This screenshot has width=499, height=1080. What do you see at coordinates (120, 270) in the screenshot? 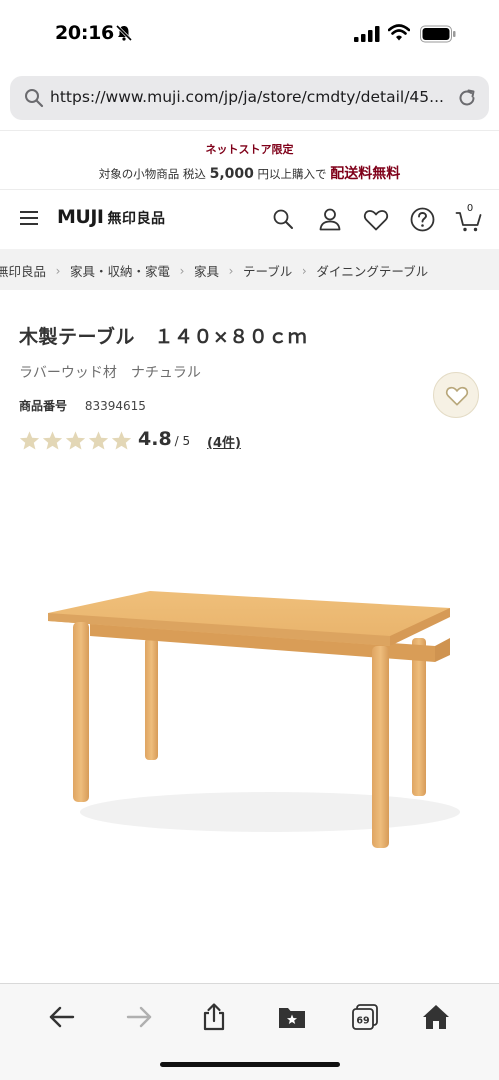
I see `breadcrumb-item-furniture-storage: 家具・収納・家電` at bounding box center [120, 270].